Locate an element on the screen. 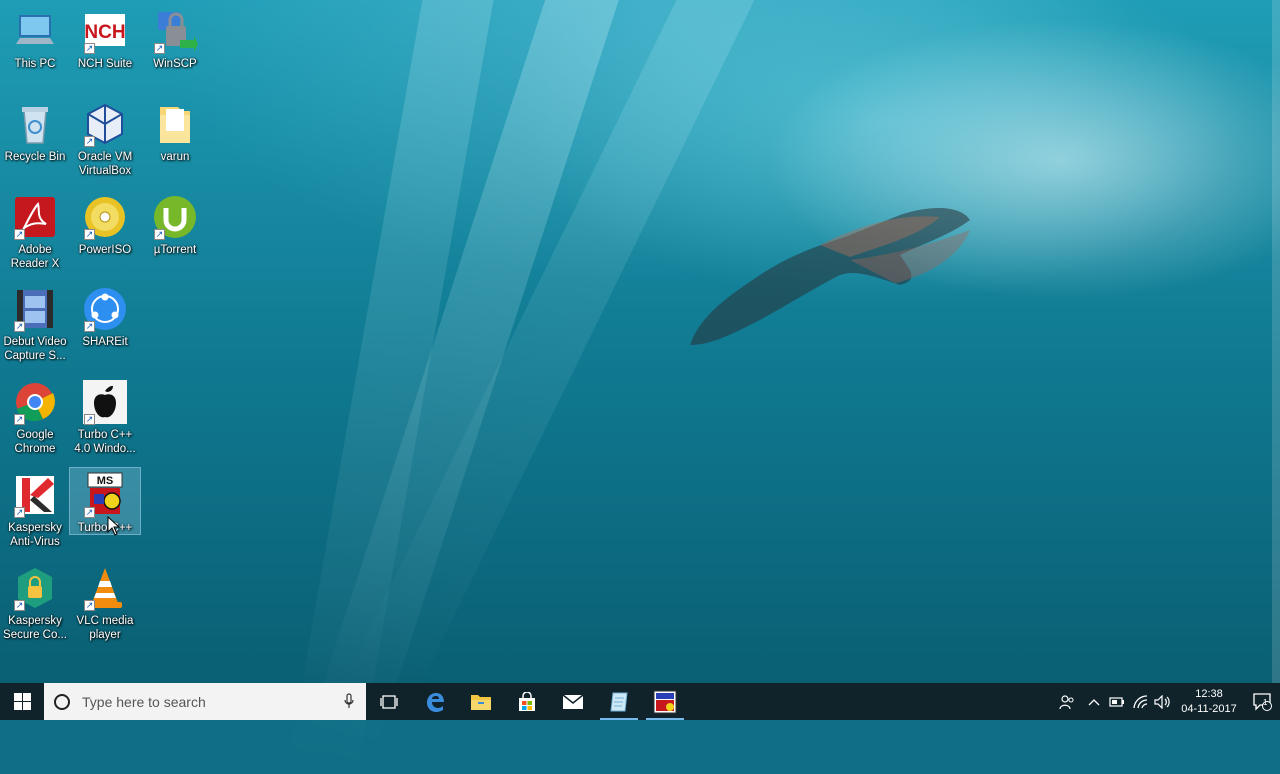 The image size is (1280, 774). wifi-icon is located at coordinates (1139, 701).